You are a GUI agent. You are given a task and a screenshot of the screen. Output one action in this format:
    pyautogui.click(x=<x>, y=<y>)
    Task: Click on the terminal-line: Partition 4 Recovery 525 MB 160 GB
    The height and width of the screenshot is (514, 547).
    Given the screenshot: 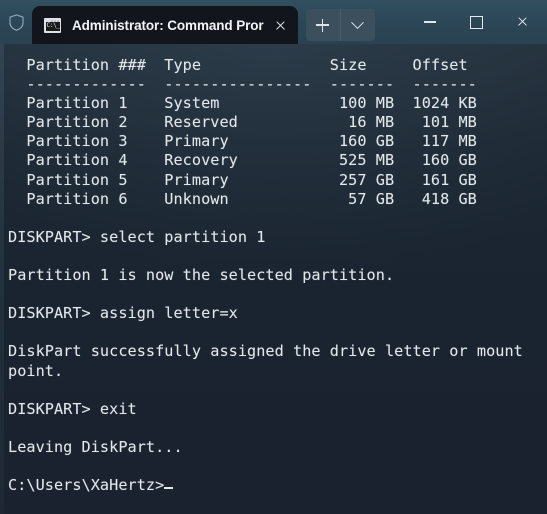 What is the action you would take?
    pyautogui.click(x=242, y=160)
    